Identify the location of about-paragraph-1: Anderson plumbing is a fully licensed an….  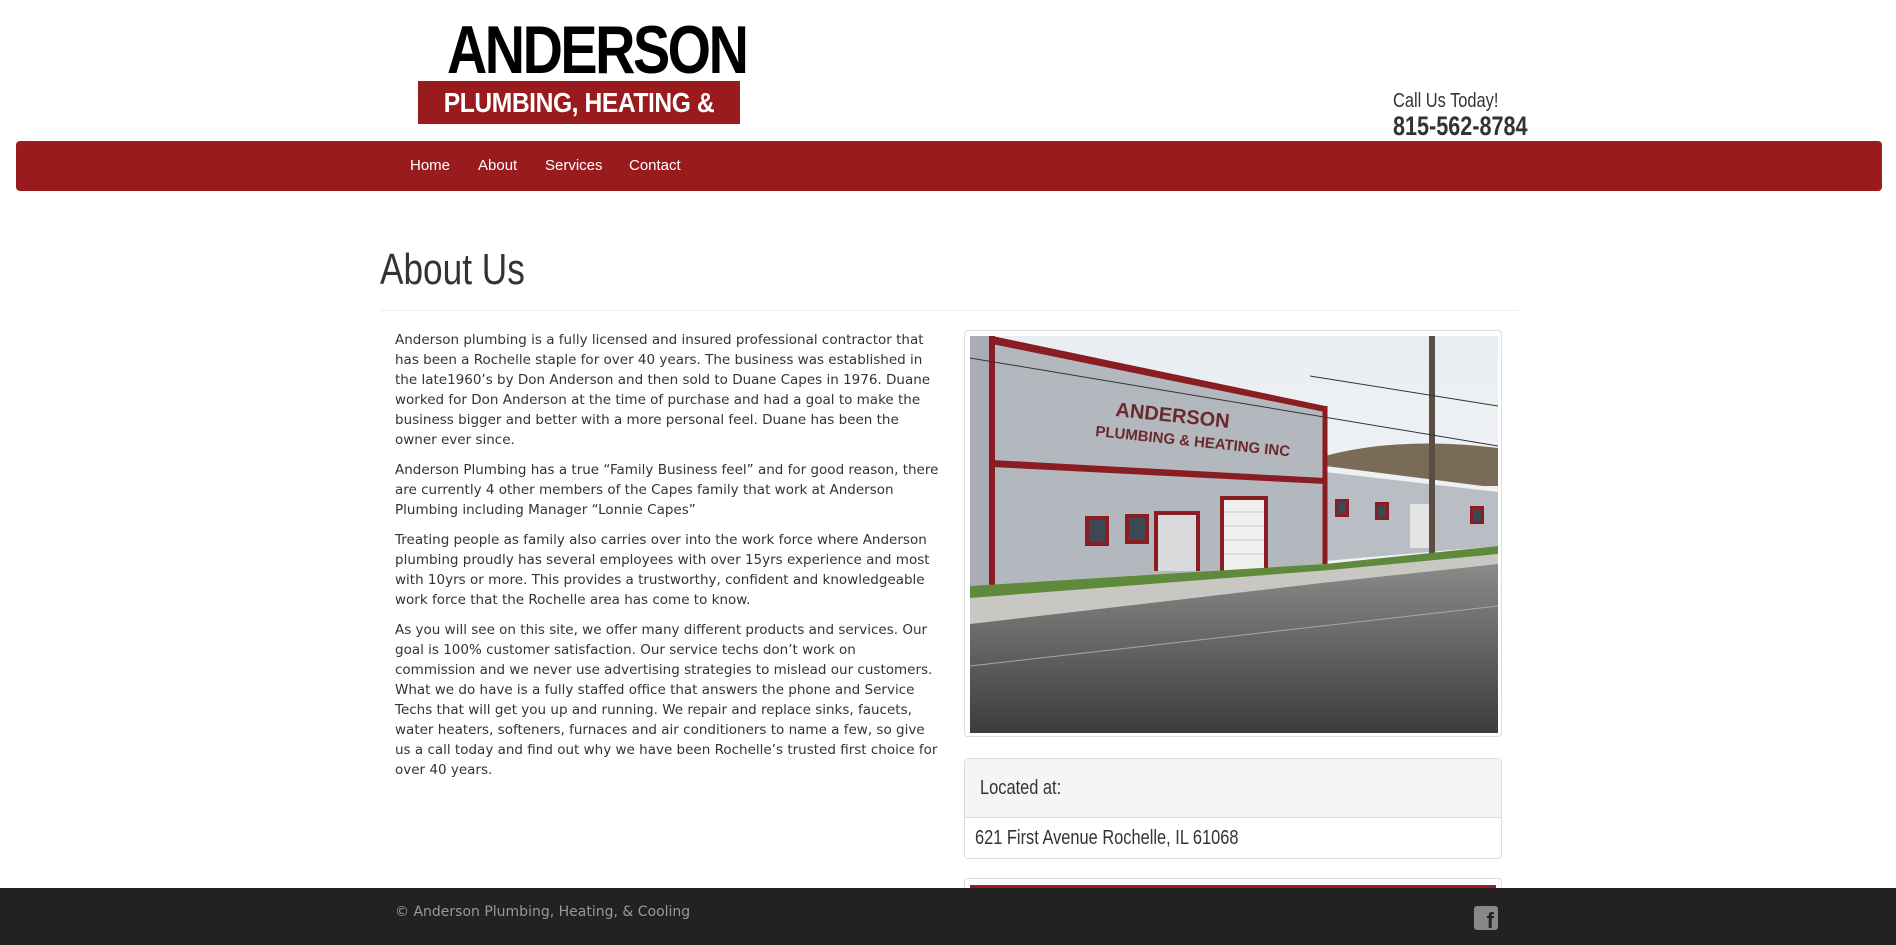
(663, 390).